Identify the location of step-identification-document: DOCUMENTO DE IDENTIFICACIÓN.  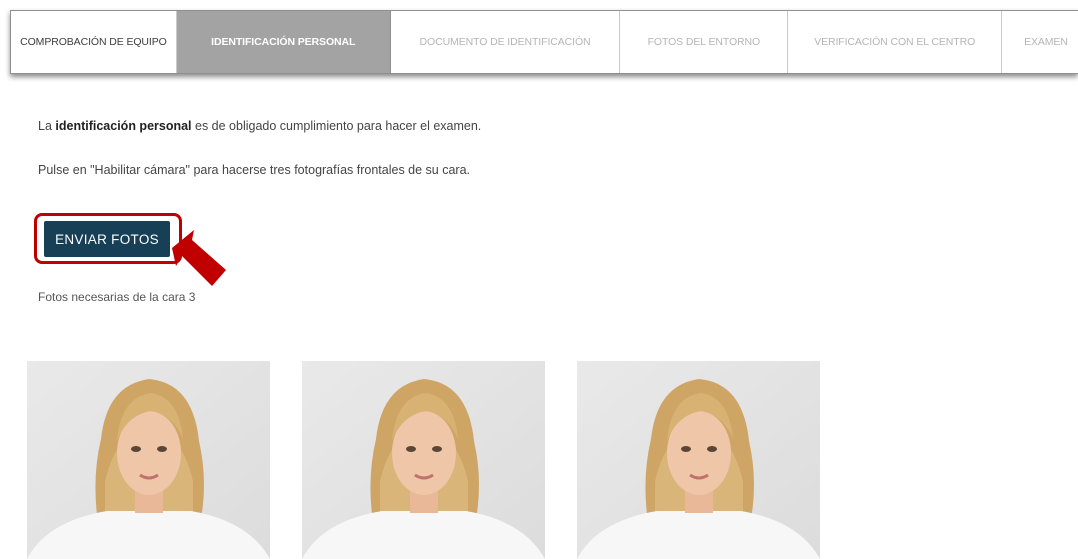
(506, 42).